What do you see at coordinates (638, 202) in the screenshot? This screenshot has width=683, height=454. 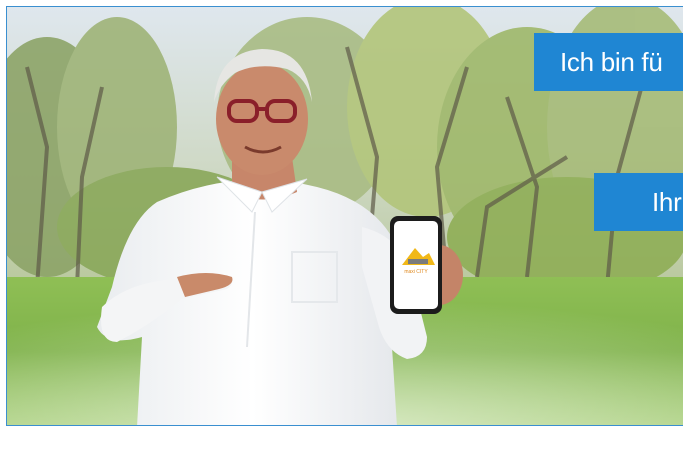 I see `banner-subline: Ihr` at bounding box center [638, 202].